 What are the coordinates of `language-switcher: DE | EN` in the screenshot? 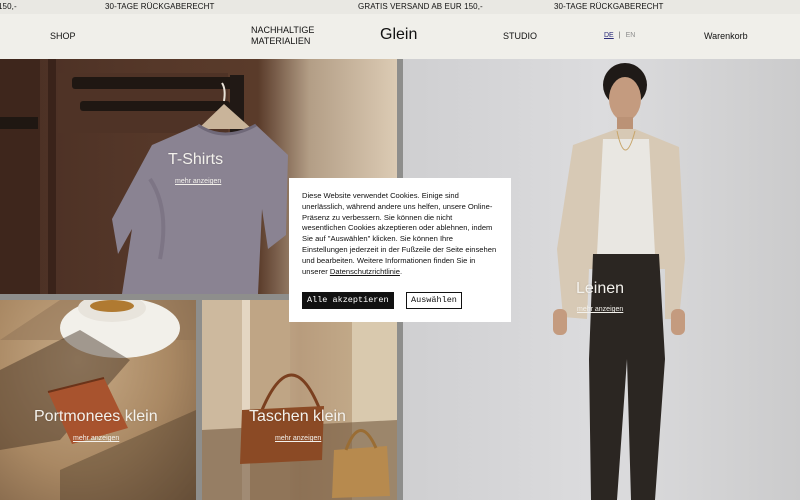 It's located at (619, 35).